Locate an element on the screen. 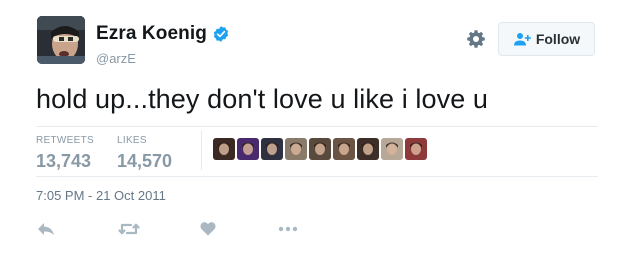 The width and height of the screenshot is (630, 262). tweet-timestamp: 7:05 PM - 21 Oct 2011 is located at coordinates (101, 195).